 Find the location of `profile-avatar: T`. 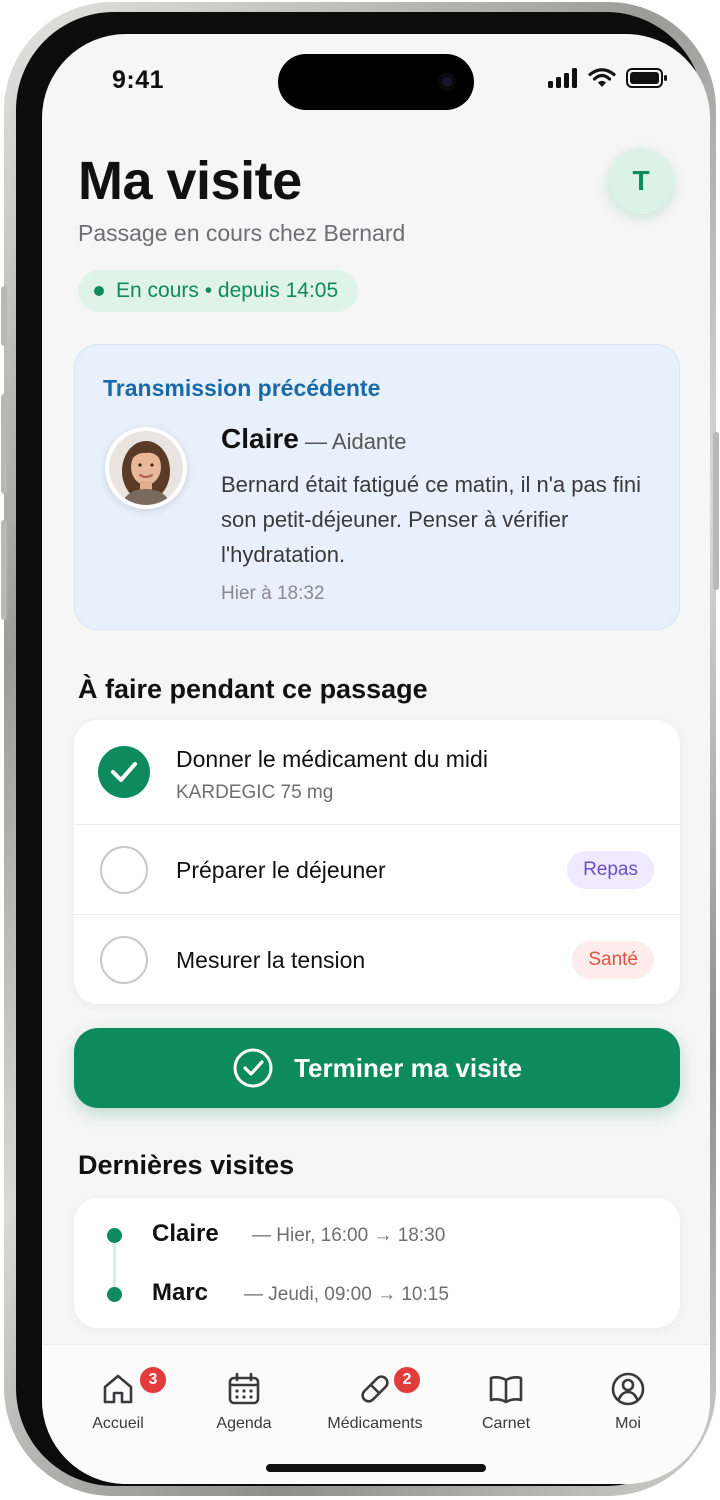

profile-avatar: T is located at coordinates (641, 181).